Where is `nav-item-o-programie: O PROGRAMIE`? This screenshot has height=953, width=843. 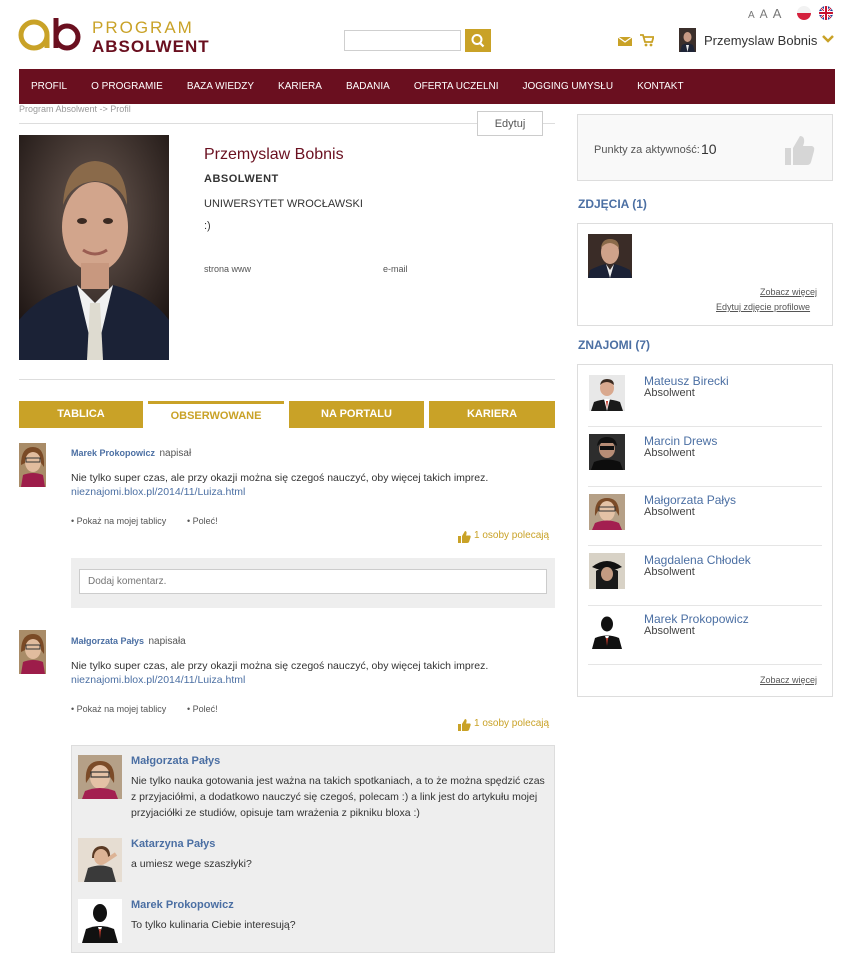 nav-item-o-programie: O PROGRAMIE is located at coordinates (127, 86).